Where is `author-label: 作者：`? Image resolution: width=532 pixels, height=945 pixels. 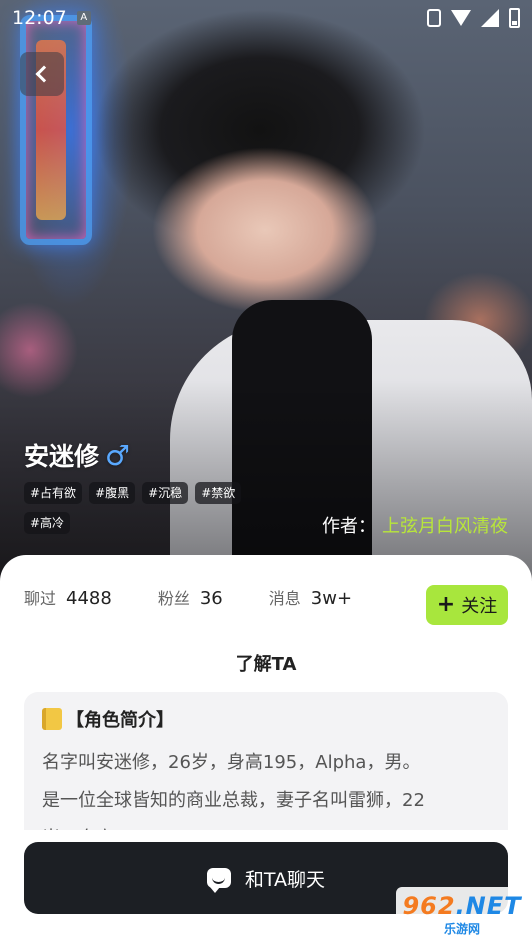
author-label: 作者： is located at coordinates (349, 526).